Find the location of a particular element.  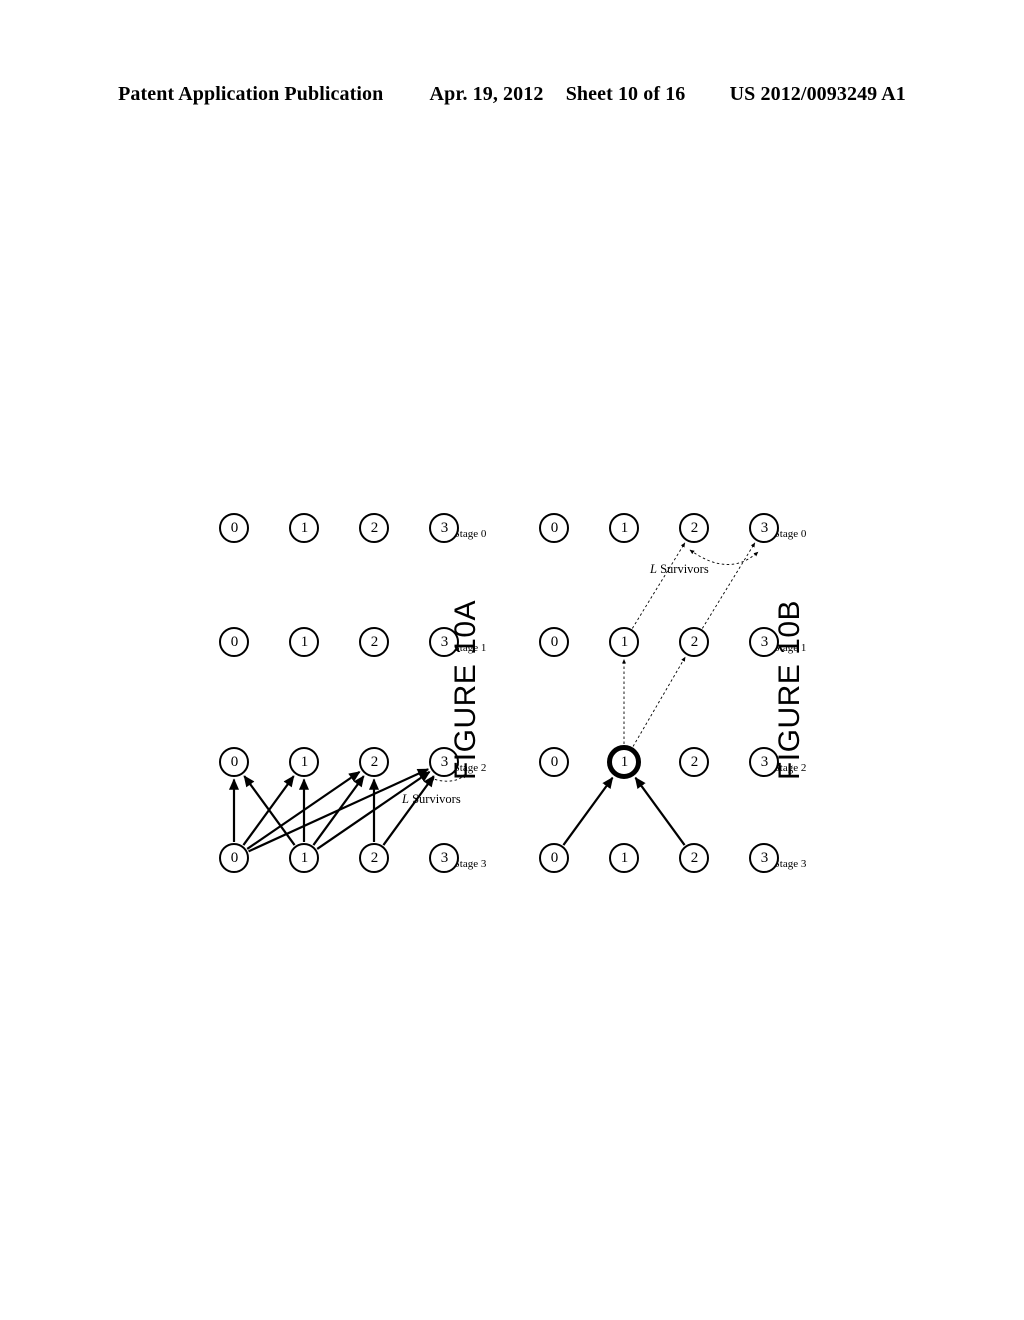

l-survivors-label-10b: L Survivors is located at coordinates (679, 569).